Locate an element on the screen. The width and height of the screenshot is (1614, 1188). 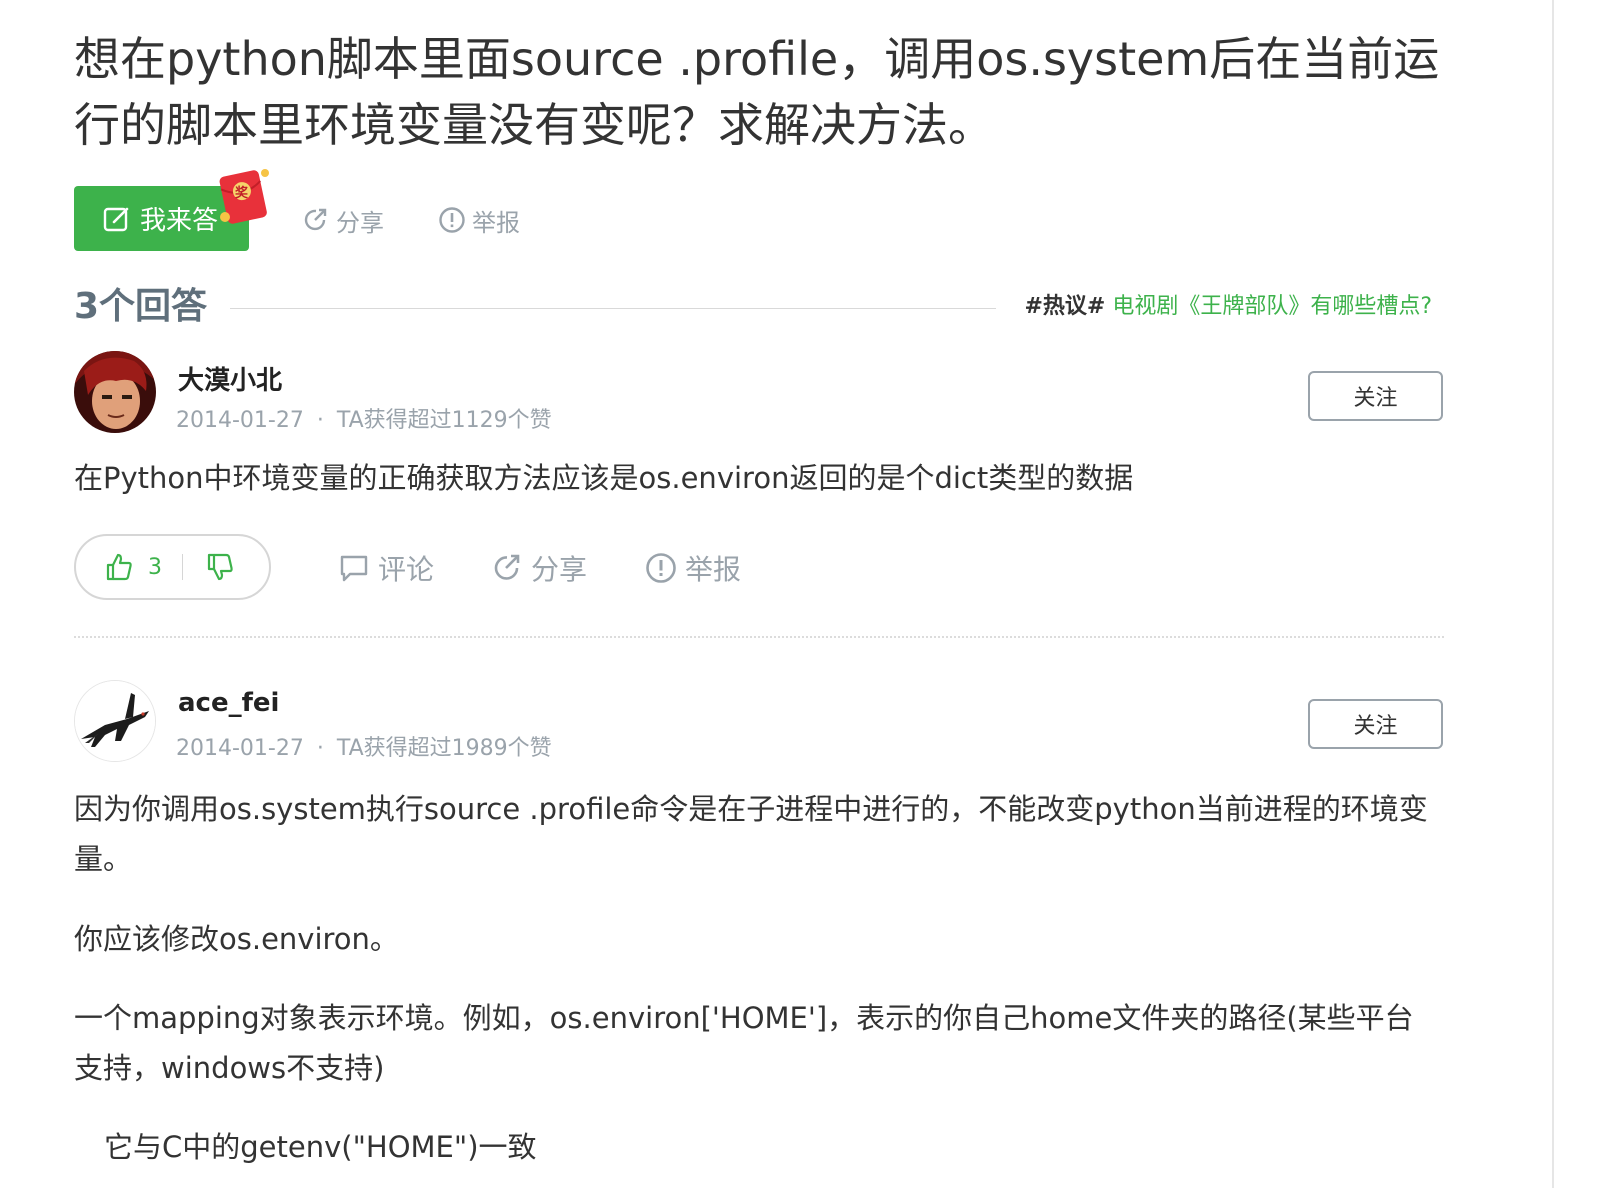
answer-share-button: 分享 is located at coordinates (539, 568).